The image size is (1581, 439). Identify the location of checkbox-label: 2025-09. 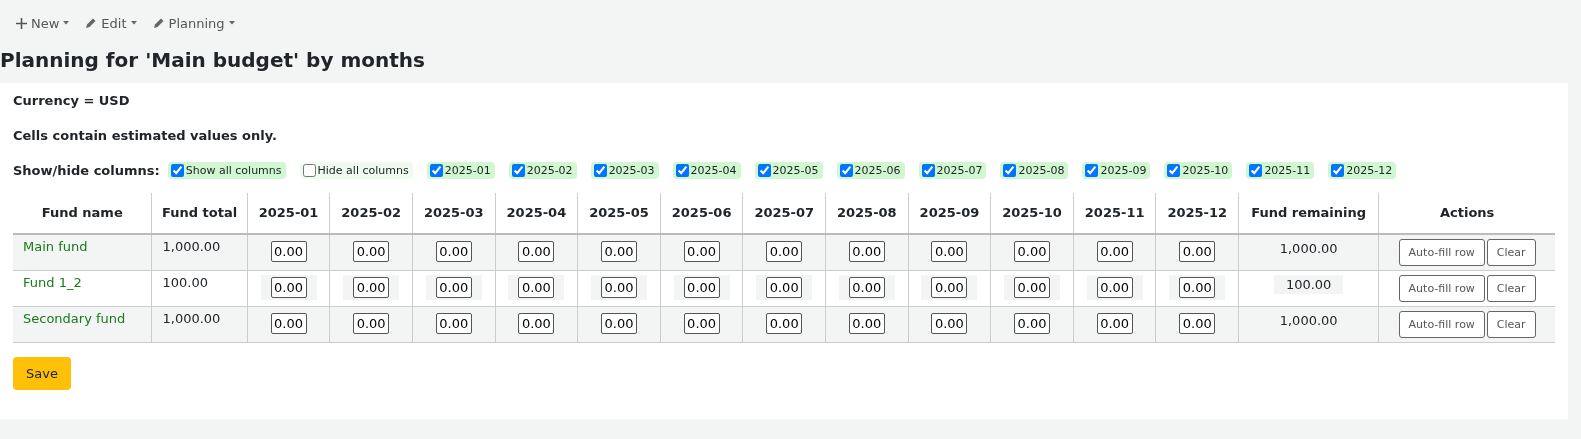
(1123, 170).